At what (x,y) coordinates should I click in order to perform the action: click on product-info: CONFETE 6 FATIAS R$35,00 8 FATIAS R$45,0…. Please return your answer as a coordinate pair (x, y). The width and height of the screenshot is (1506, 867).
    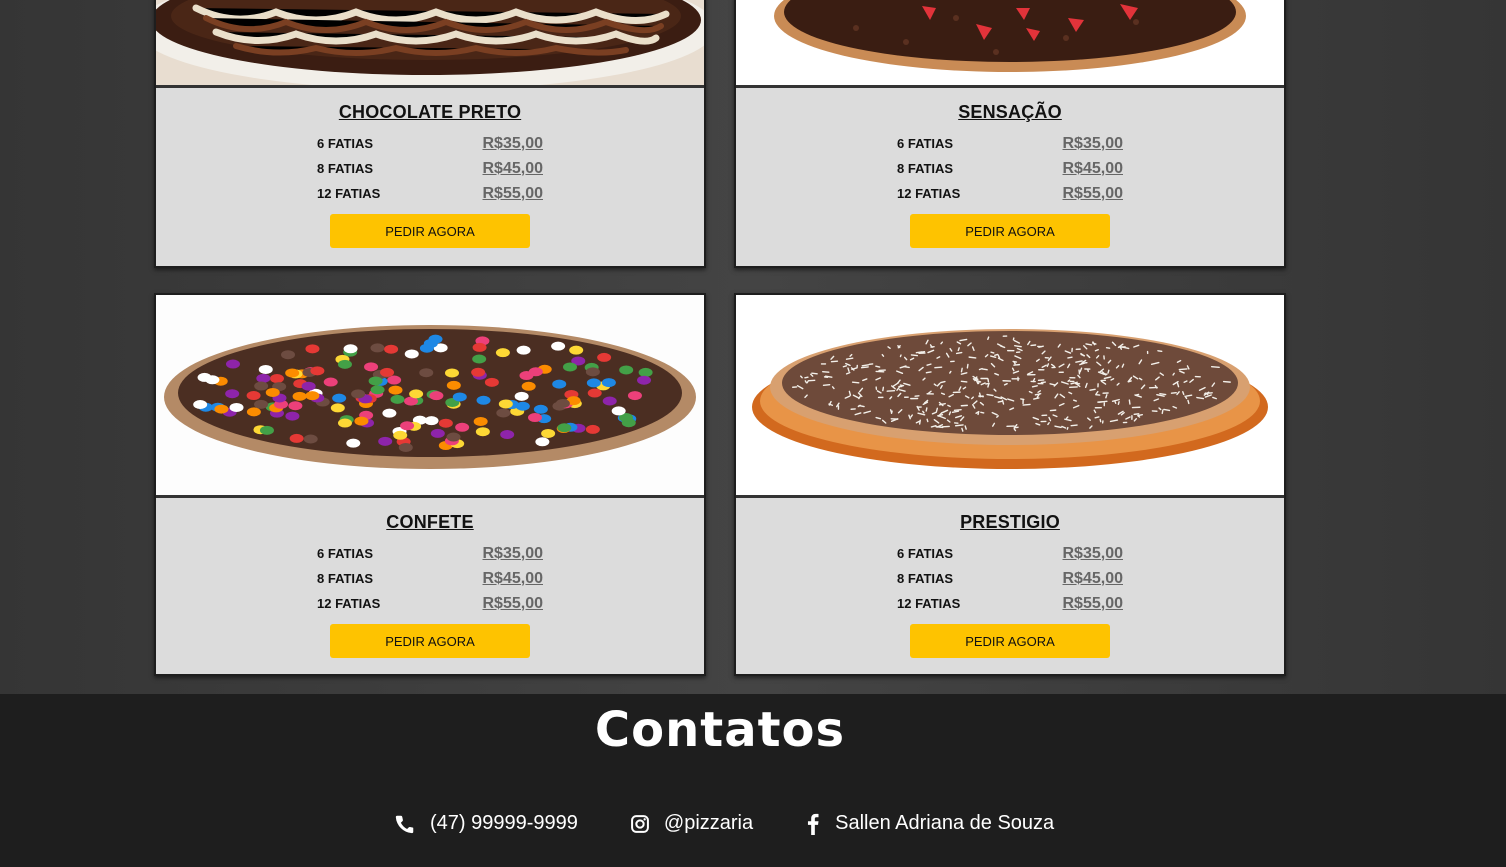
    Looking at the image, I should click on (430, 586).